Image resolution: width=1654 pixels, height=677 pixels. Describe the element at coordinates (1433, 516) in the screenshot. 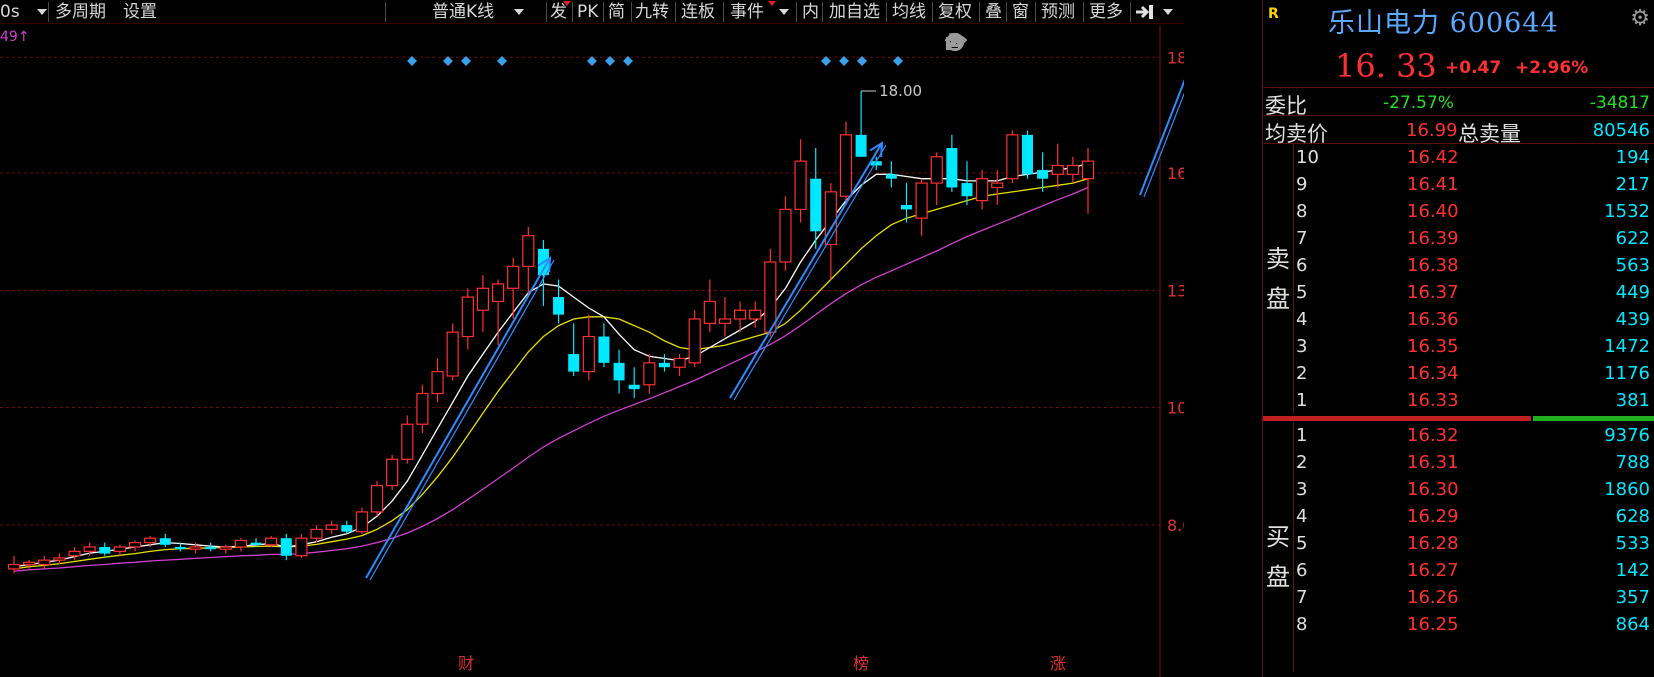

I see `order-price: 16.29` at that location.